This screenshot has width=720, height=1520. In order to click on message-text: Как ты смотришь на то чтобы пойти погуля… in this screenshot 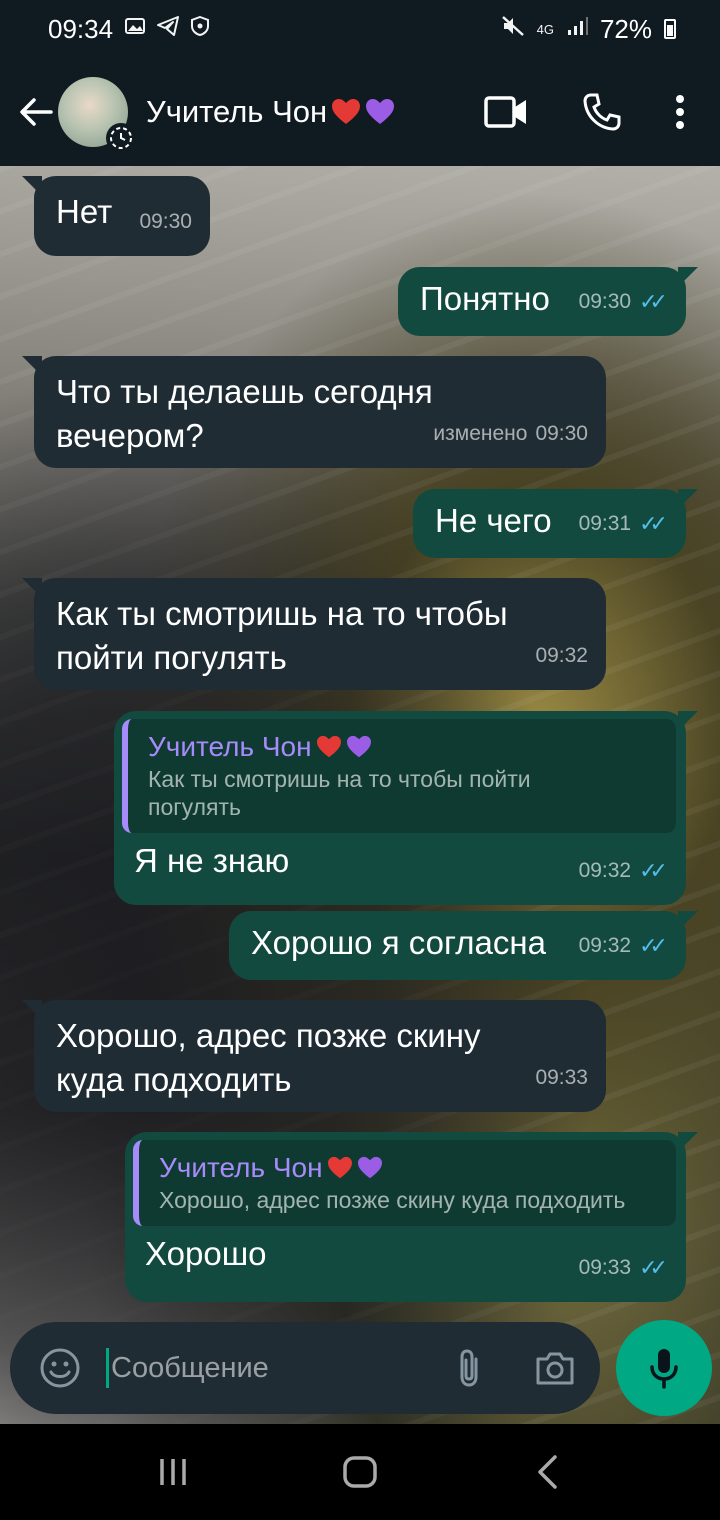, I will do `click(282, 635)`.